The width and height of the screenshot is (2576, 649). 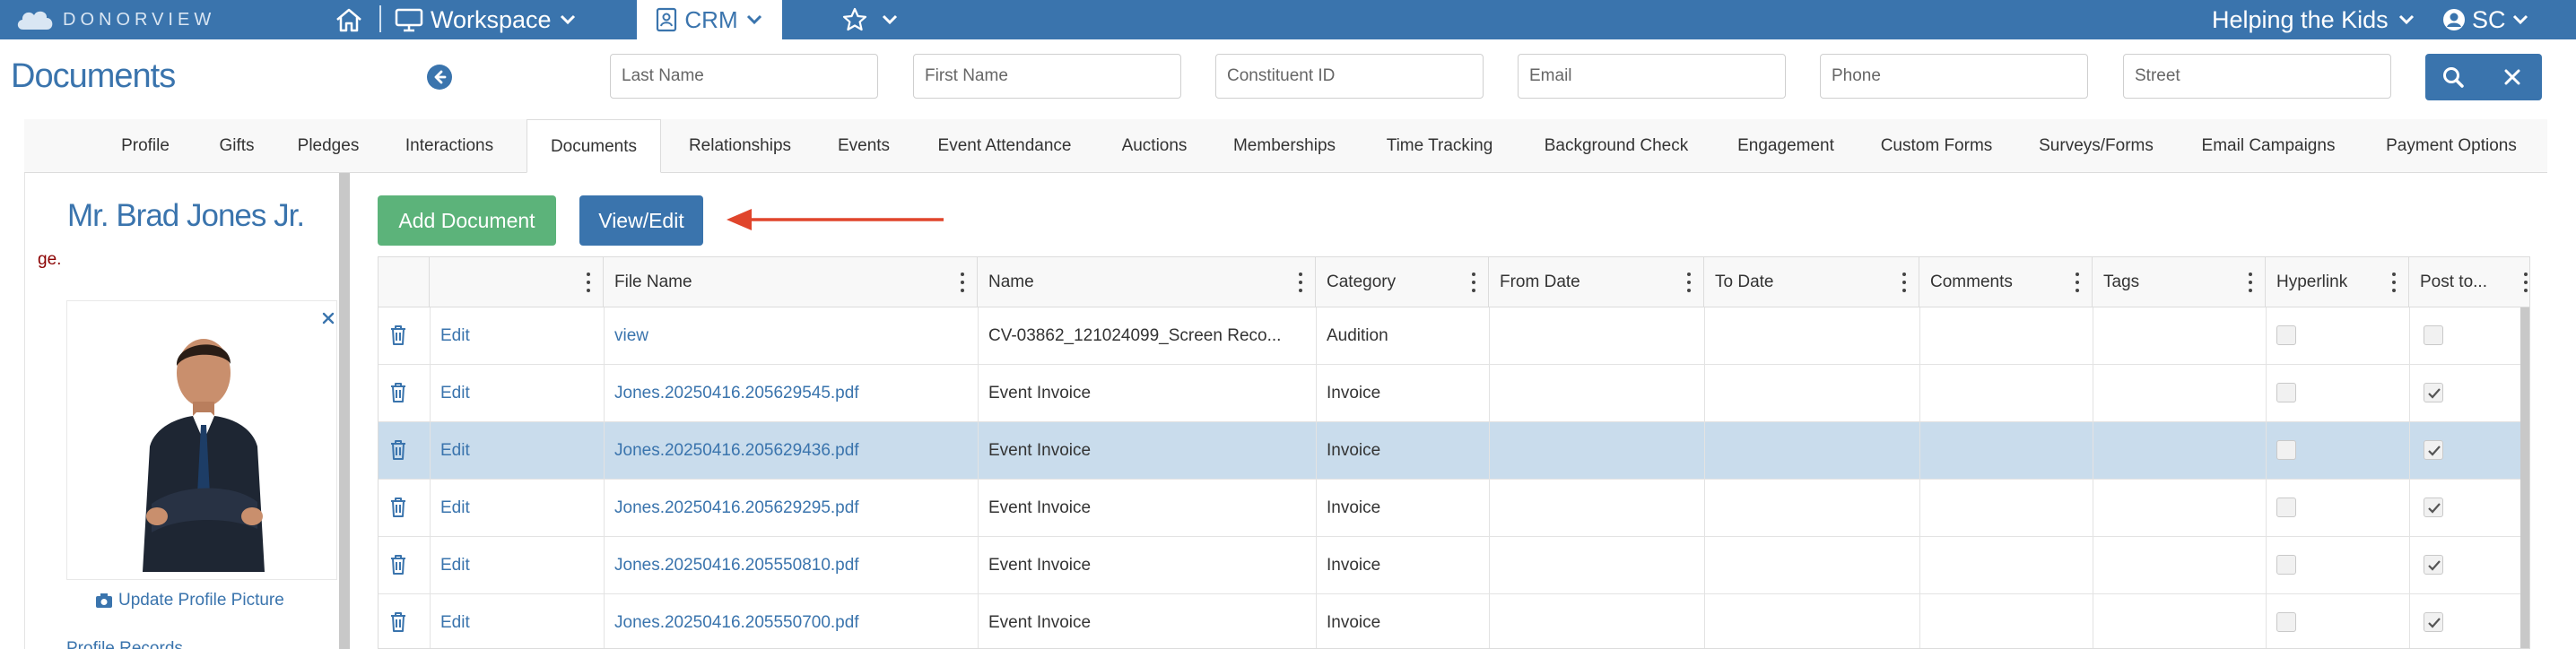 What do you see at coordinates (467, 221) in the screenshot?
I see `add-document-button: Add Document` at bounding box center [467, 221].